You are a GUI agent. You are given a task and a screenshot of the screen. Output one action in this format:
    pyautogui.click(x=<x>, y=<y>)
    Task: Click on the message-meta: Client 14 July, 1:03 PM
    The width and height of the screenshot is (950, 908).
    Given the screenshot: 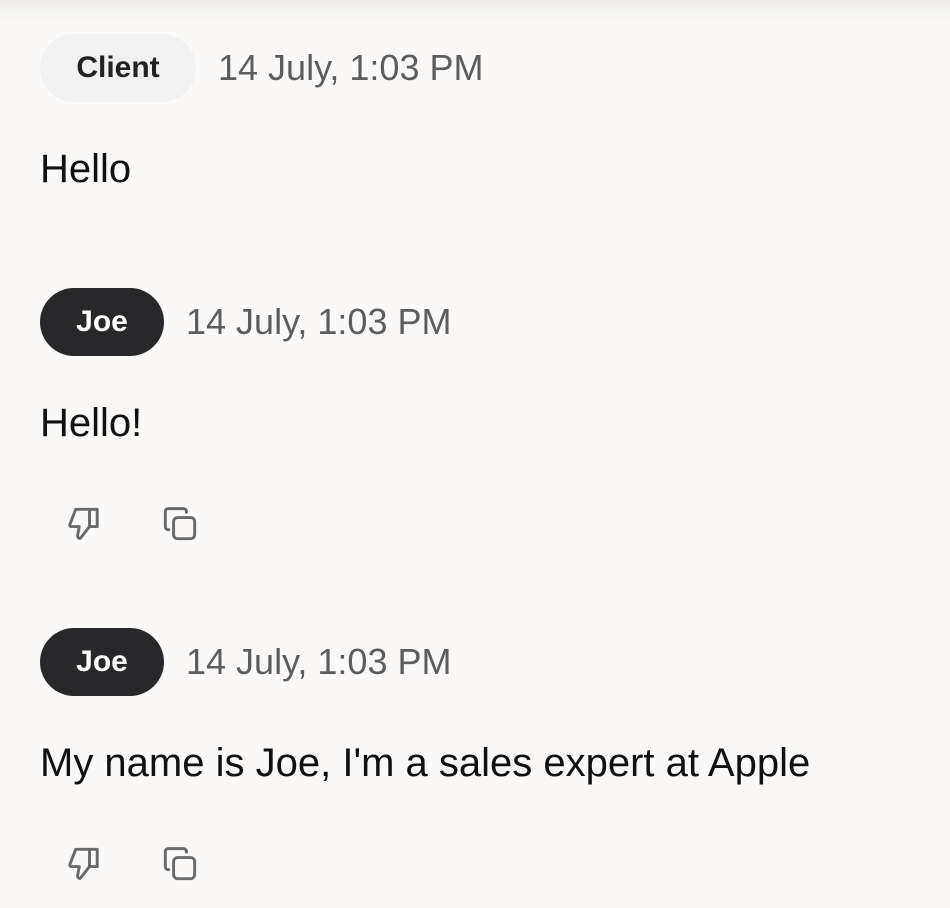 What is the action you would take?
    pyautogui.click(x=480, y=68)
    